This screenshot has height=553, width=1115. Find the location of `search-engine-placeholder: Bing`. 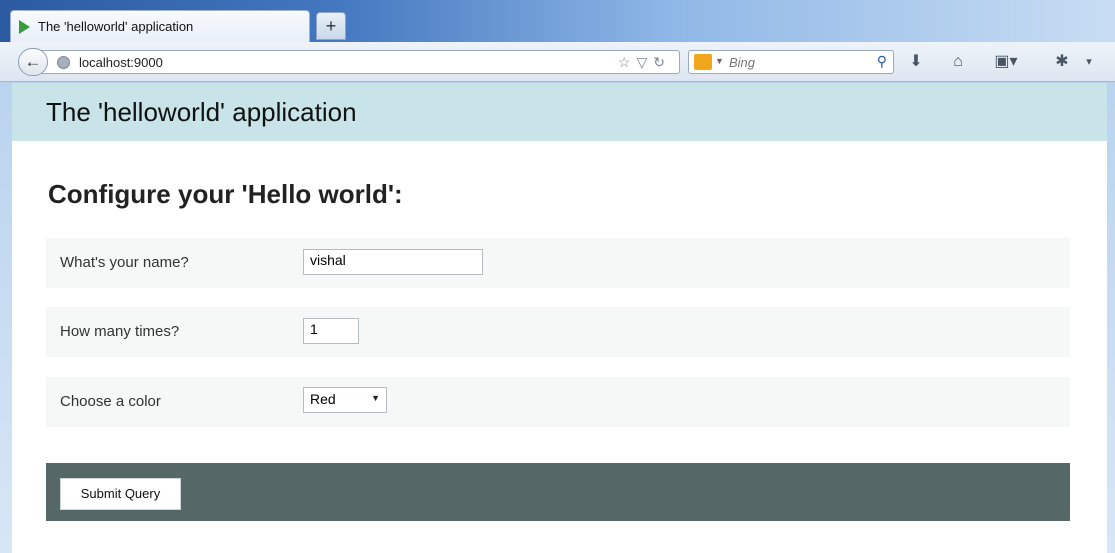

search-engine-placeholder: Bing is located at coordinates (742, 62).